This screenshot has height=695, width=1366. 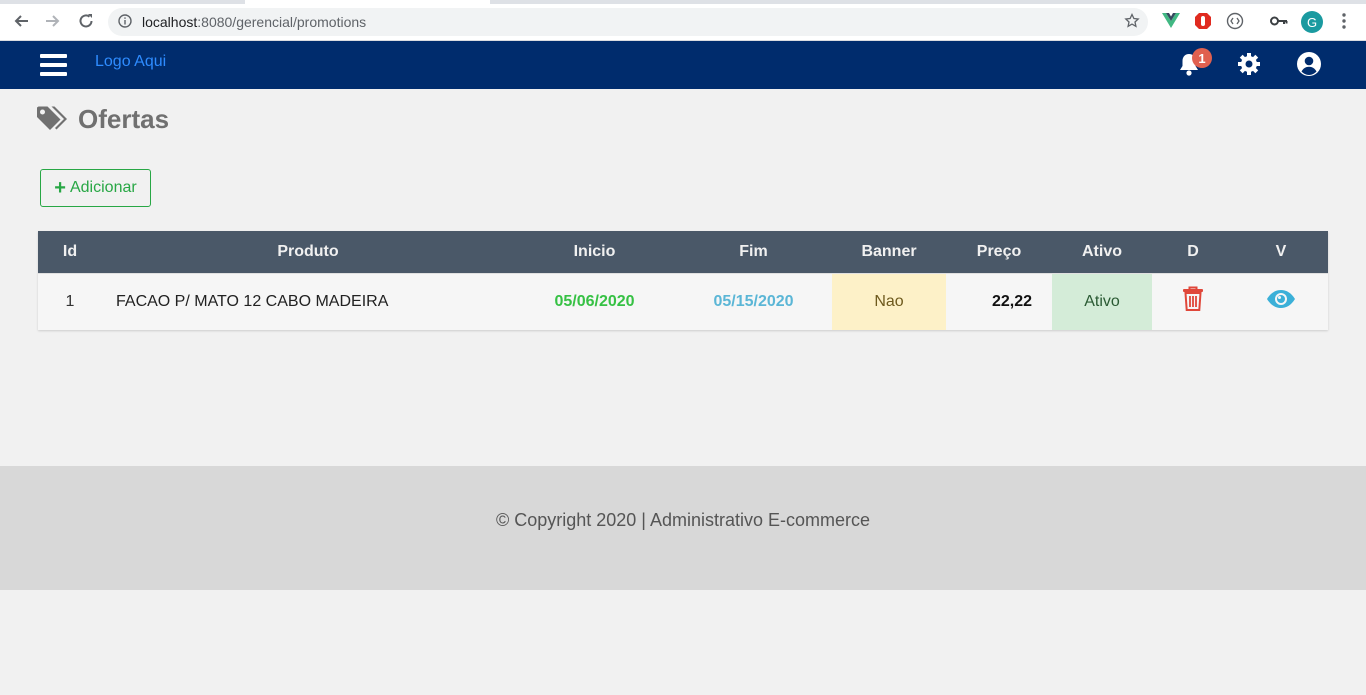 I want to click on eye-icon, so click(x=1281, y=299).